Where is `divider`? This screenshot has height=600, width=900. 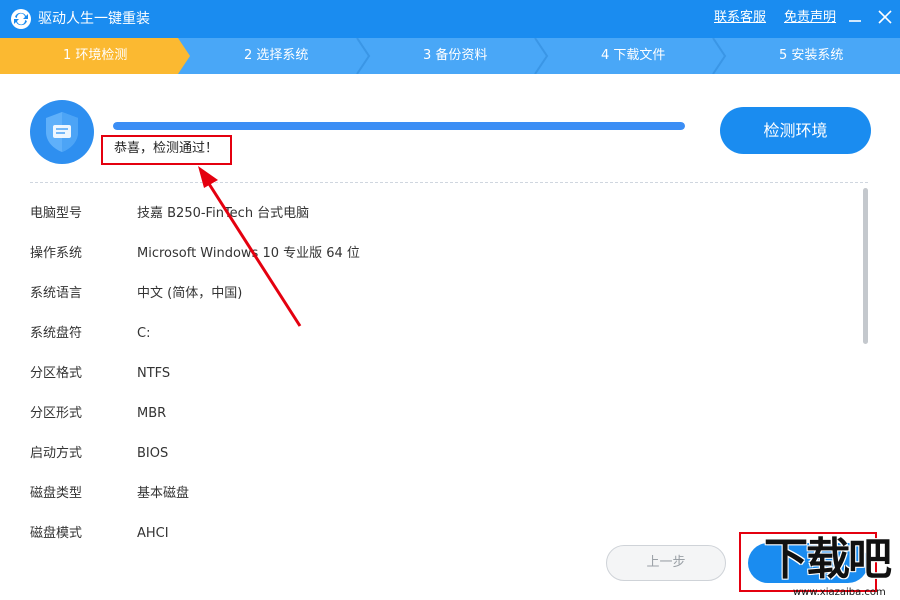
divider is located at coordinates (449, 182).